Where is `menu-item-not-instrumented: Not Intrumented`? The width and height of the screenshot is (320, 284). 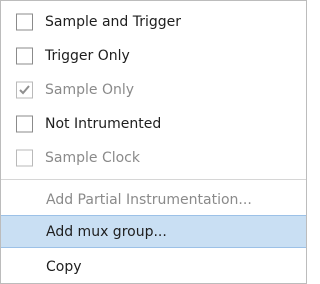
menu-item-not-instrumented: Not Intrumented is located at coordinates (153, 123).